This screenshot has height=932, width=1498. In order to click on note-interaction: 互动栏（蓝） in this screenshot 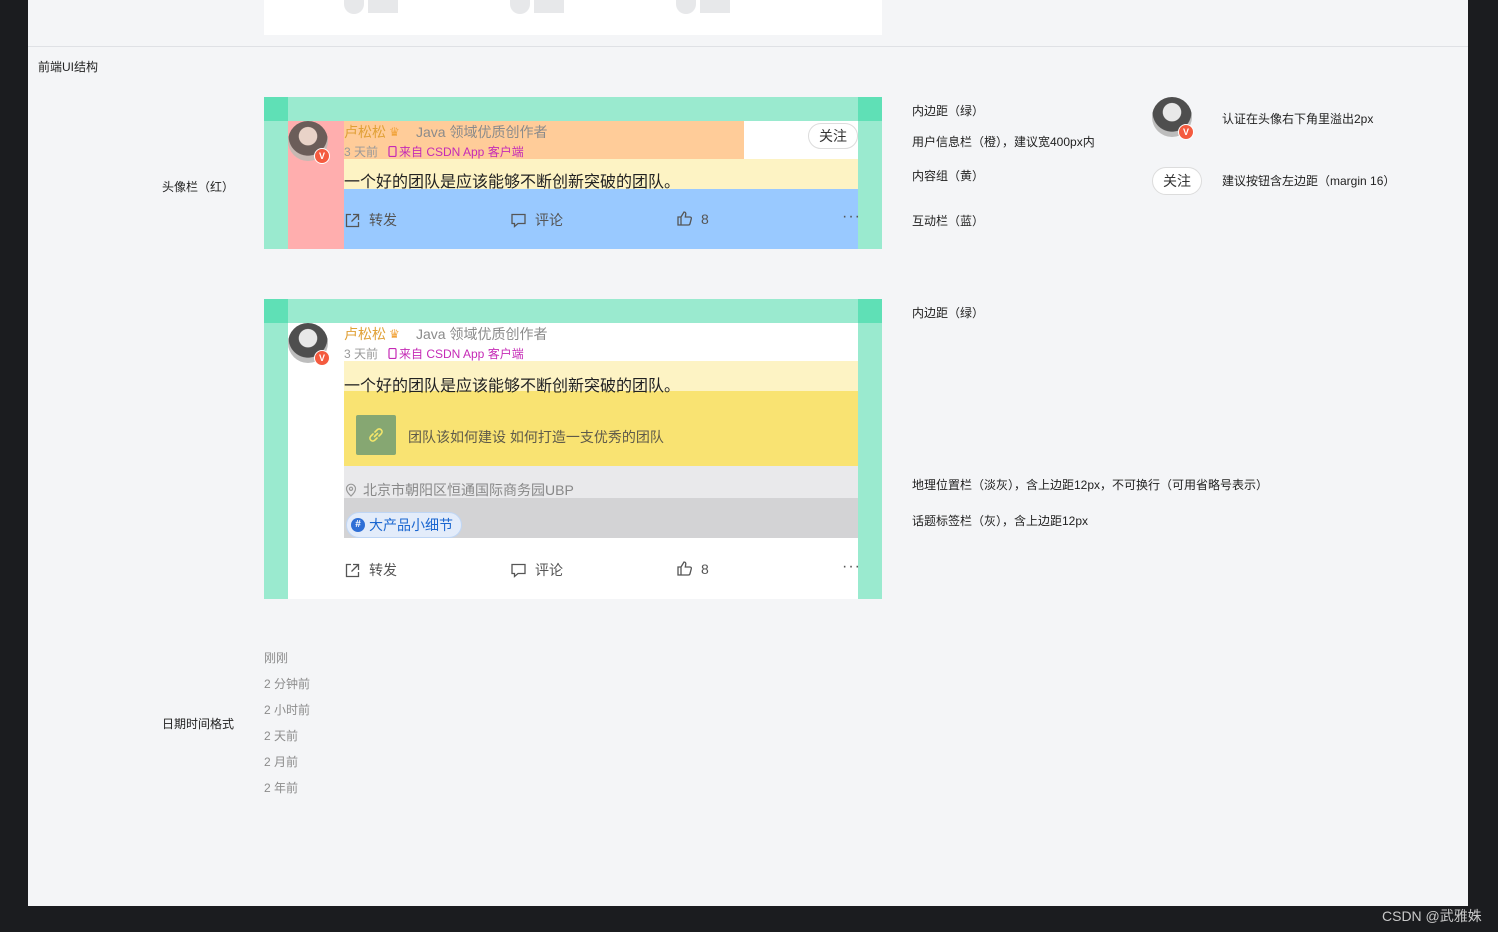, I will do `click(948, 221)`.